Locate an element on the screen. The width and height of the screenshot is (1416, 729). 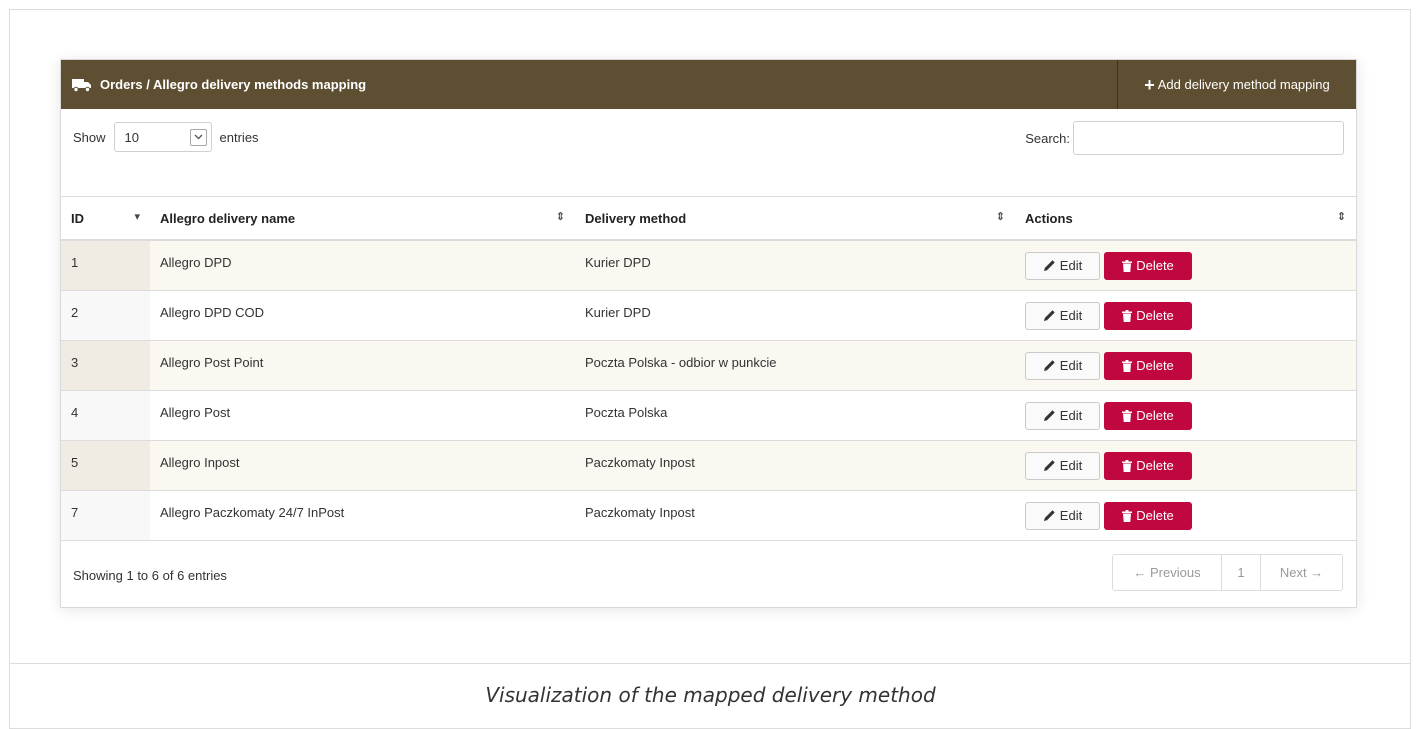
truck-icon is located at coordinates (82, 85).